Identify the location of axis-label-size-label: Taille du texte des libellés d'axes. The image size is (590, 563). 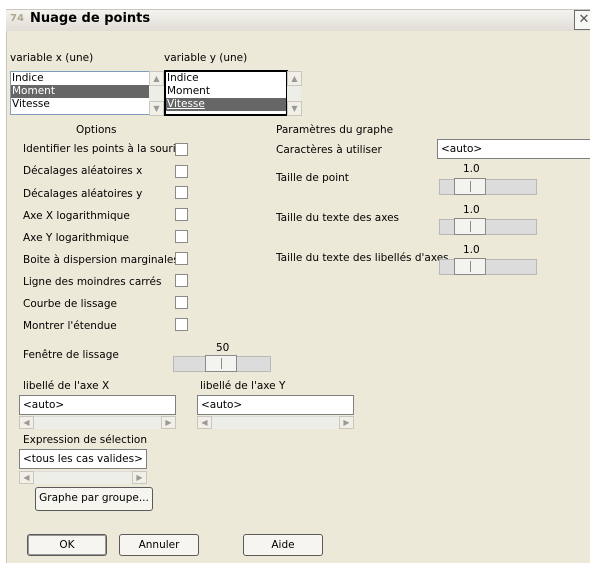
(362, 258).